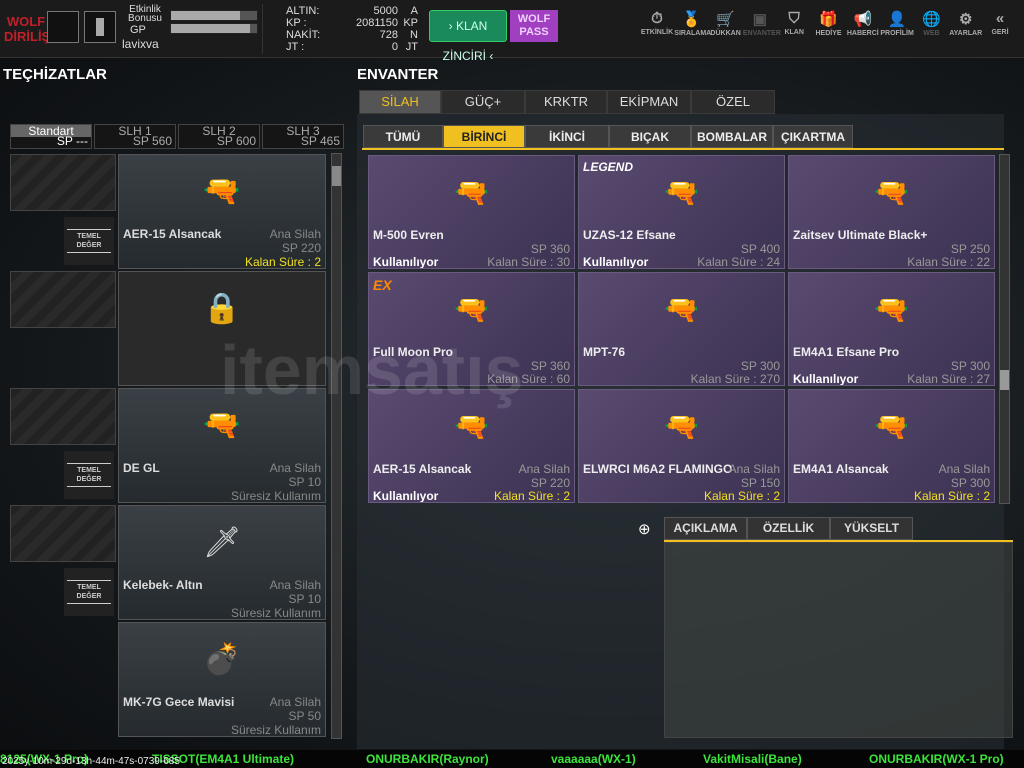 This screenshot has width=1024, height=768. What do you see at coordinates (762, 23) in the screenshot?
I see `nav-envanter: ▣ ENVANTER` at bounding box center [762, 23].